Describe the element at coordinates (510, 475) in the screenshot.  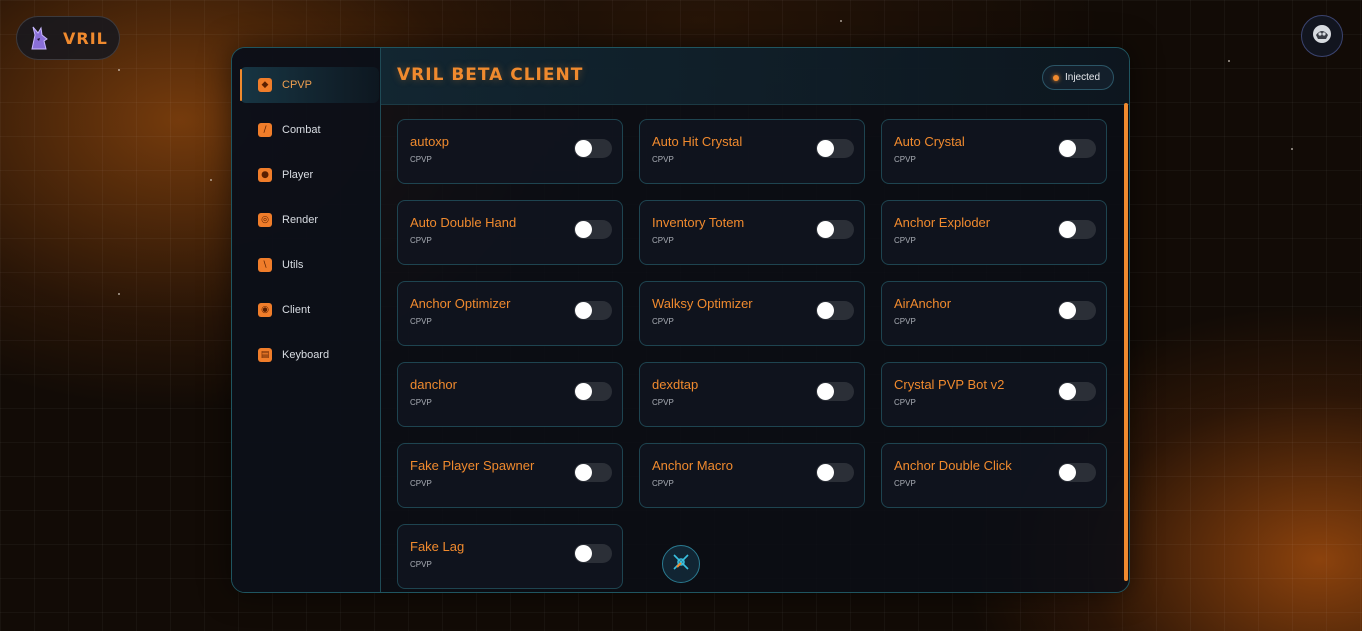
I see `module-card: Fake Player Spawner CPVP` at that location.